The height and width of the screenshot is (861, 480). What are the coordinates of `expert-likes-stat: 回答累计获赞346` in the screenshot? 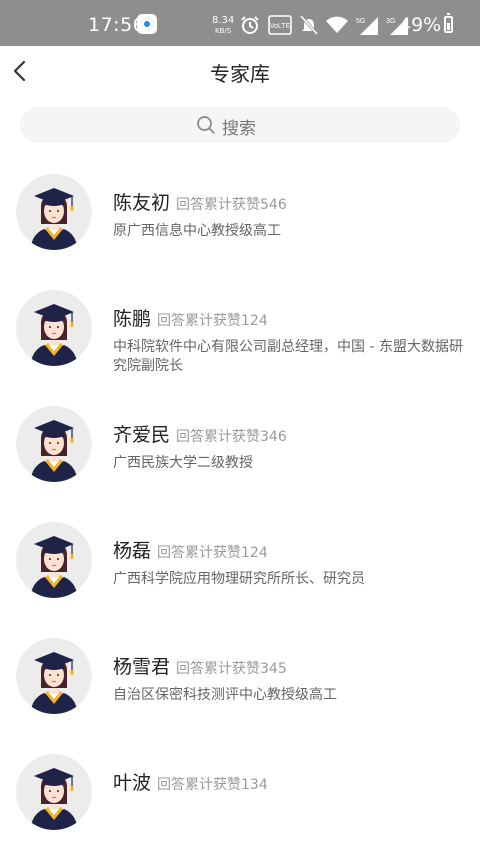 It's located at (231, 437).